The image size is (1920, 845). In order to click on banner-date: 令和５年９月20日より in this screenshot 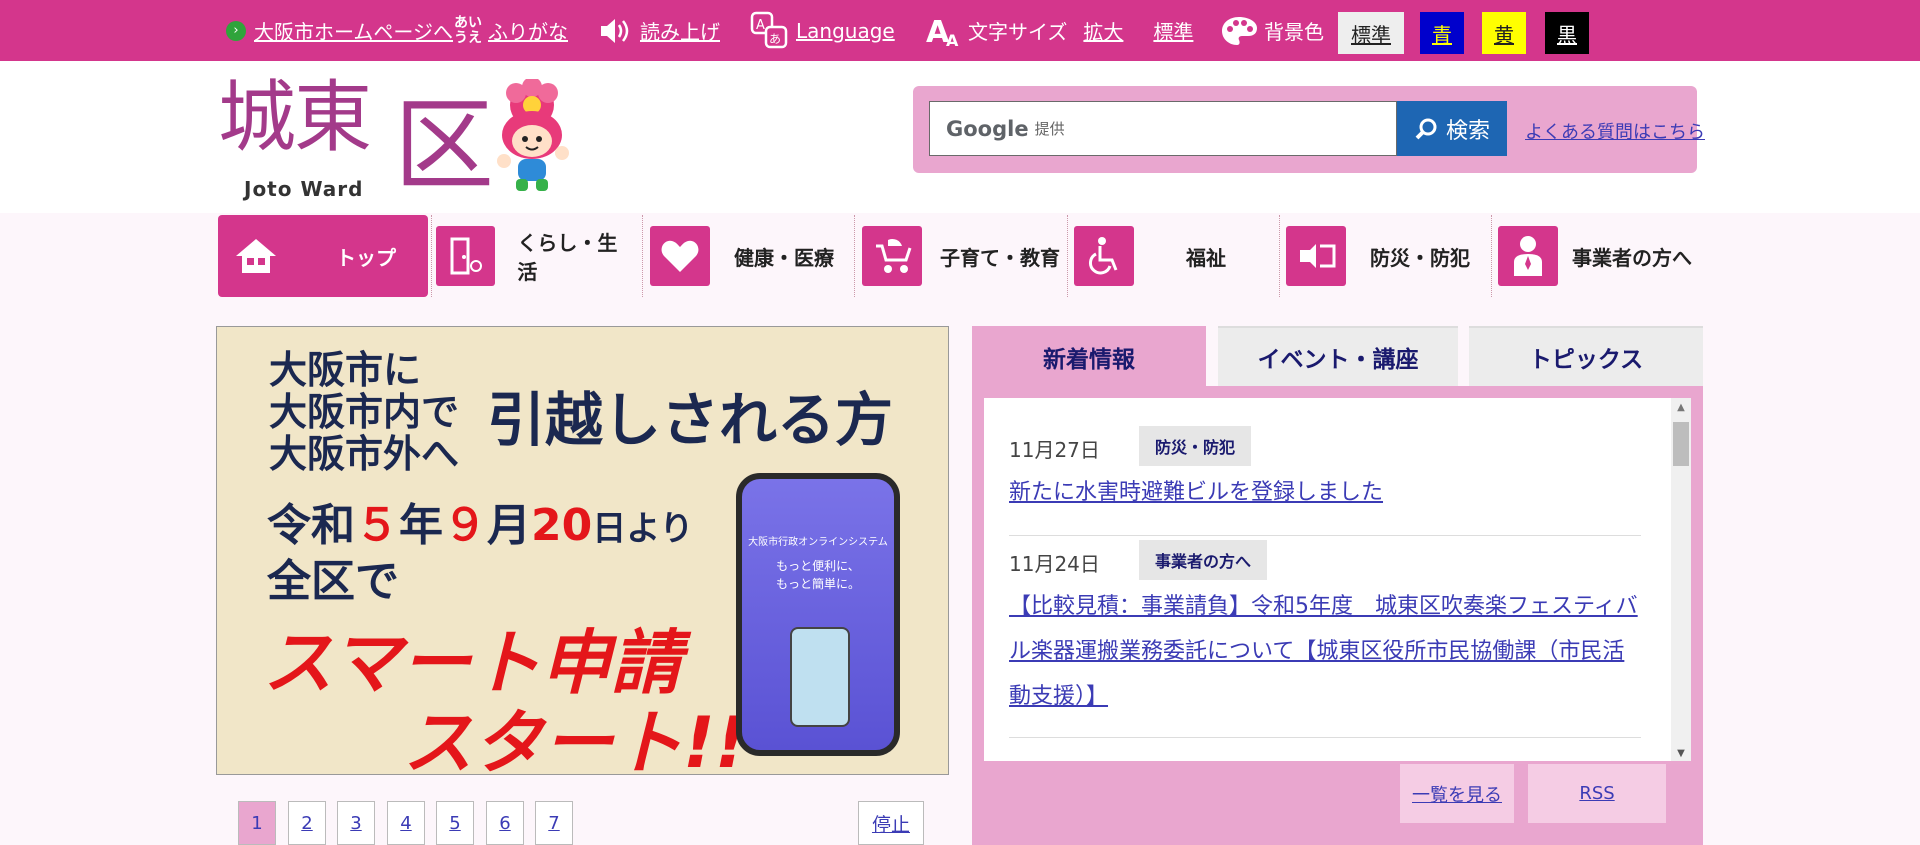, I will do `click(480, 521)`.